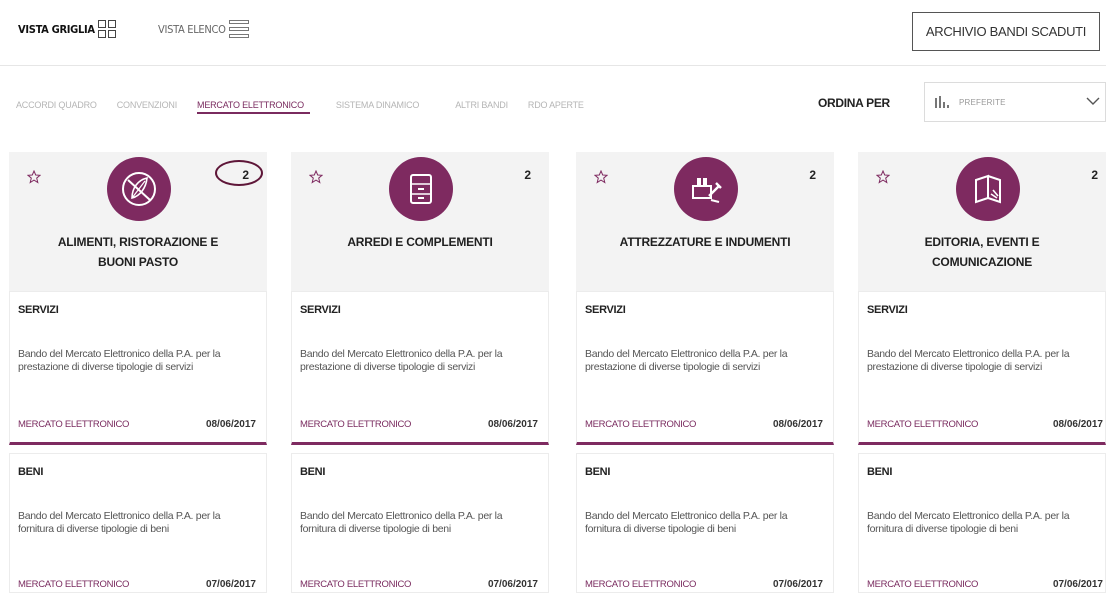 The width and height of the screenshot is (1106, 608). Describe the element at coordinates (138, 221) in the screenshot. I see `card-header: 2 ALIMENTI, RISTORAZIONE E BUONI PASTO` at that location.